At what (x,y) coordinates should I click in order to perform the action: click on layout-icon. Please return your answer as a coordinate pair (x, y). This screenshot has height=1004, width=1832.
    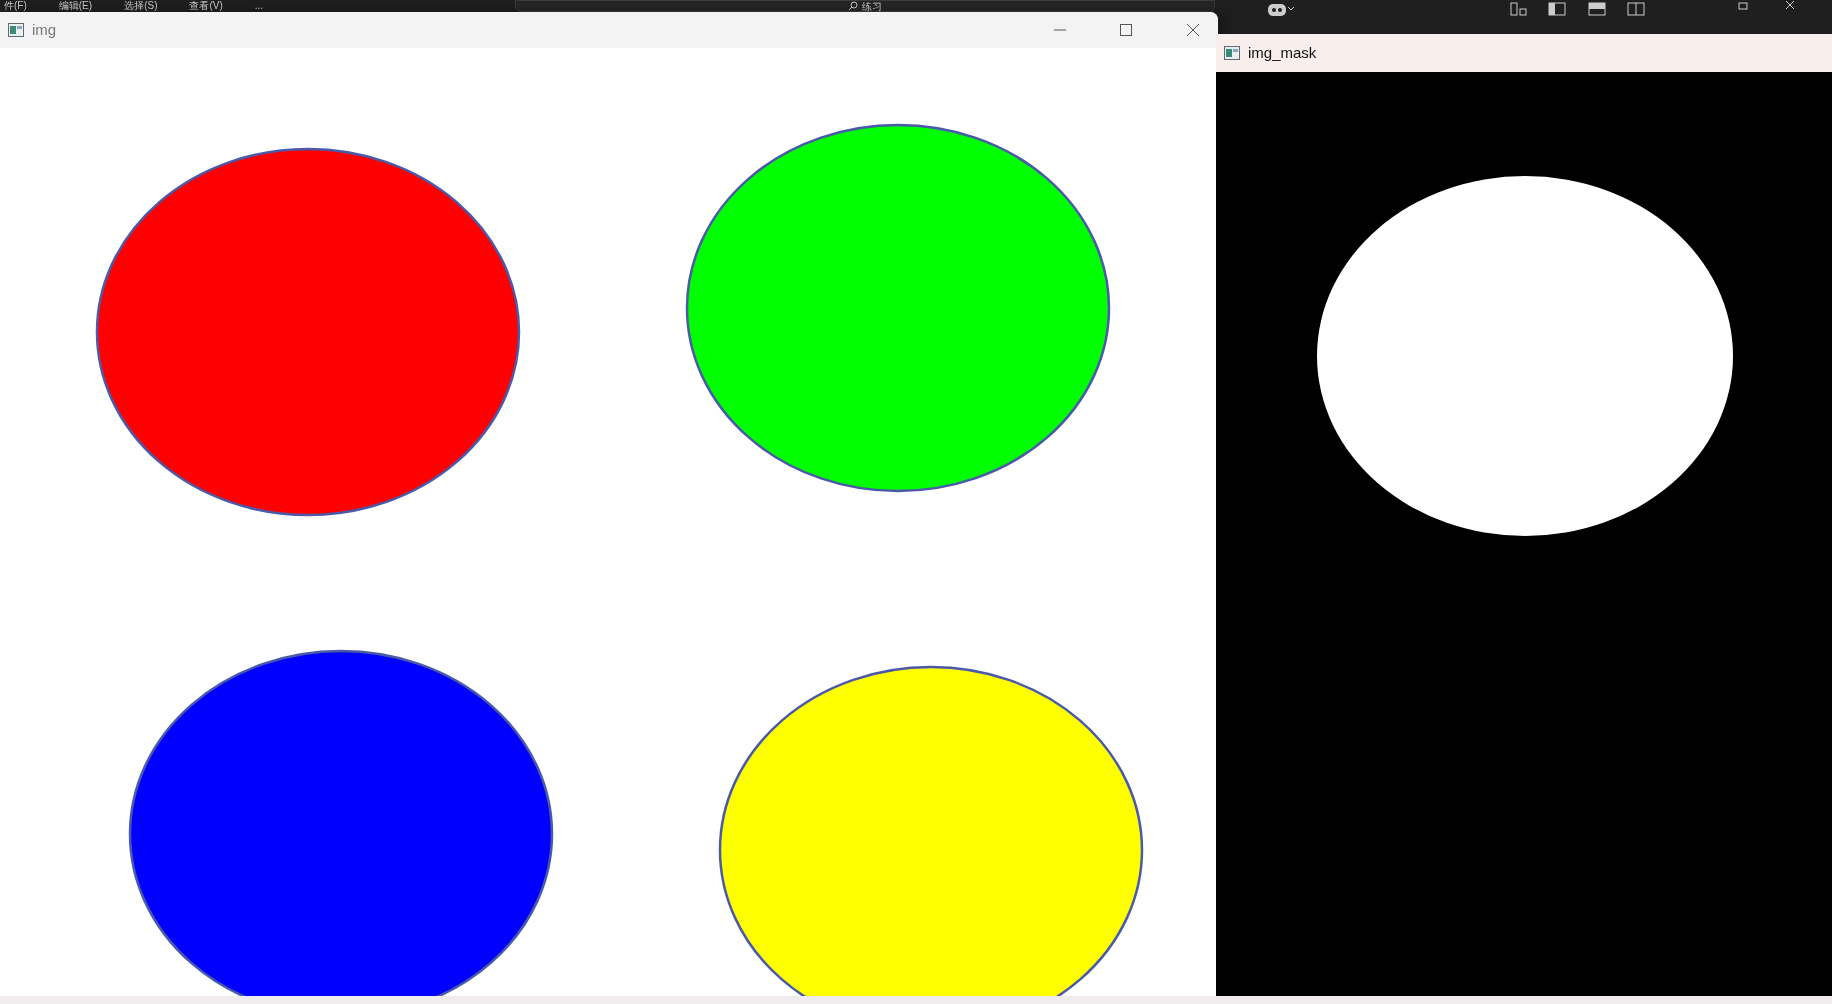
    Looking at the image, I should click on (1519, 9).